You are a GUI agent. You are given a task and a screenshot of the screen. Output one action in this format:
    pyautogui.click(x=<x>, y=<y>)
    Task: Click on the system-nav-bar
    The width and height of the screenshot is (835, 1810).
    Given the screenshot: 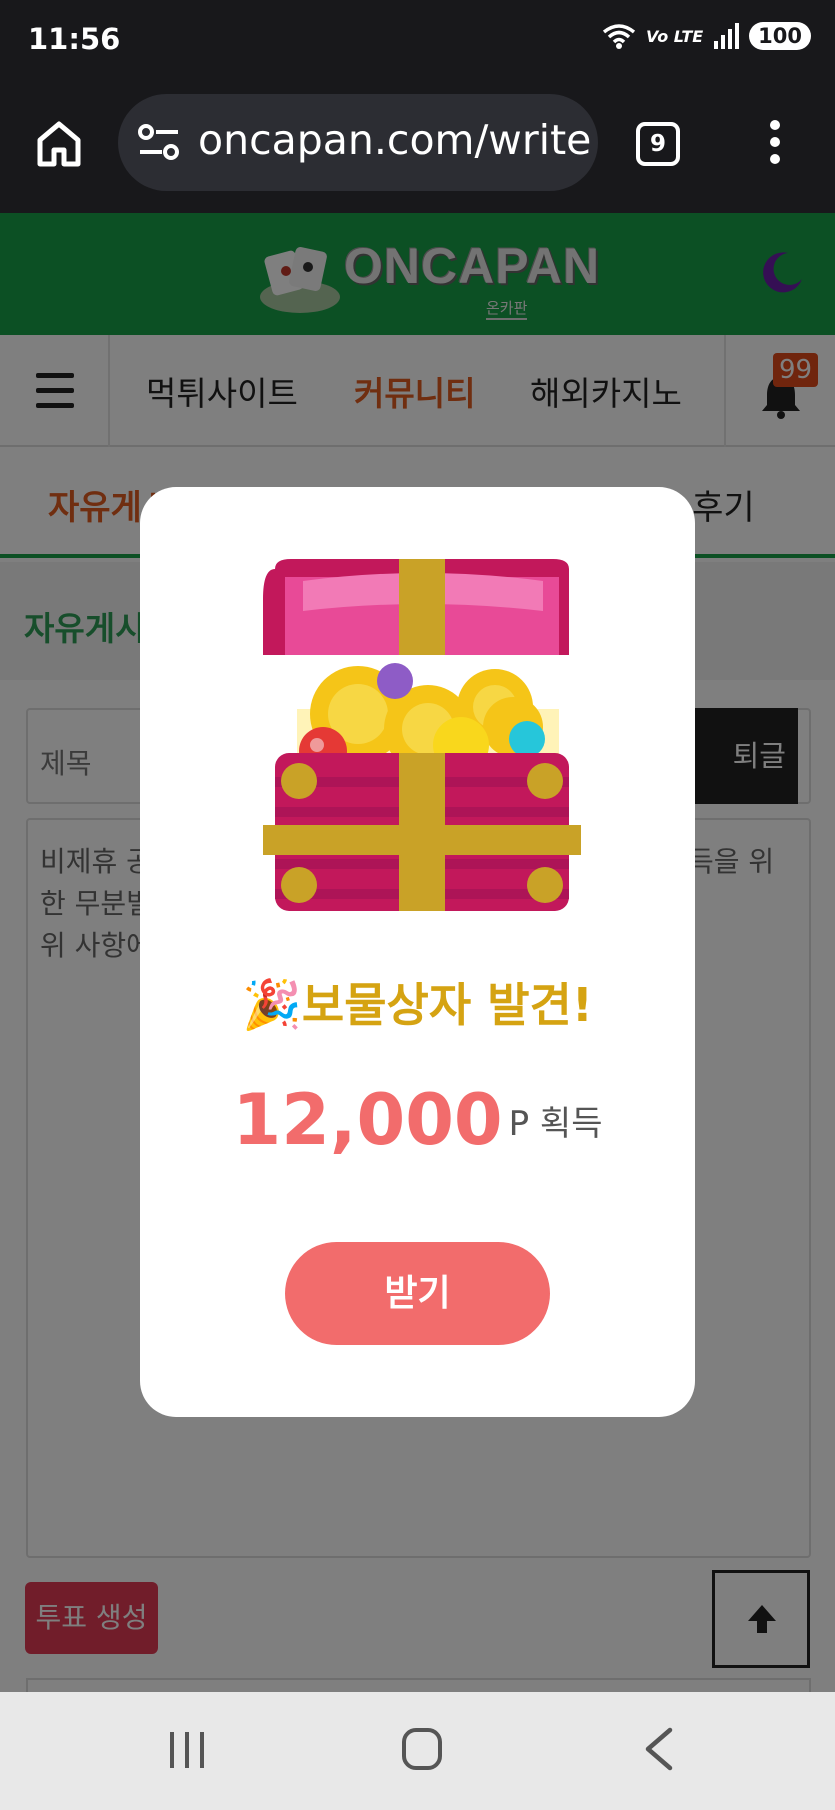 What is the action you would take?
    pyautogui.click(x=417, y=1751)
    